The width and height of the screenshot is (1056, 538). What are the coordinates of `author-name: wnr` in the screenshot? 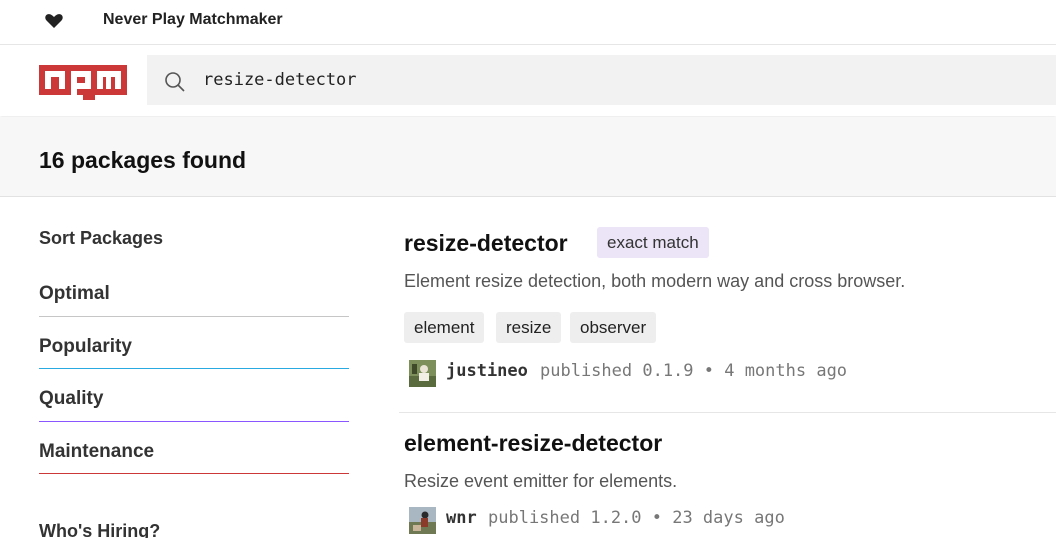 It's located at (461, 518).